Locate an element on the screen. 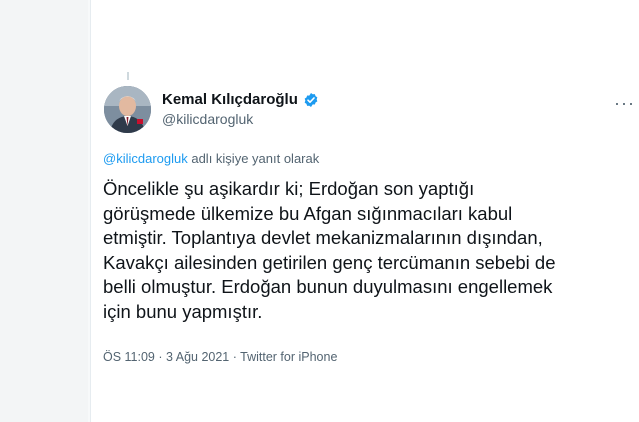 The image size is (639, 422). reply-context: @kilicdarogluk adlı kişiye yanıt olarak is located at coordinates (211, 158).